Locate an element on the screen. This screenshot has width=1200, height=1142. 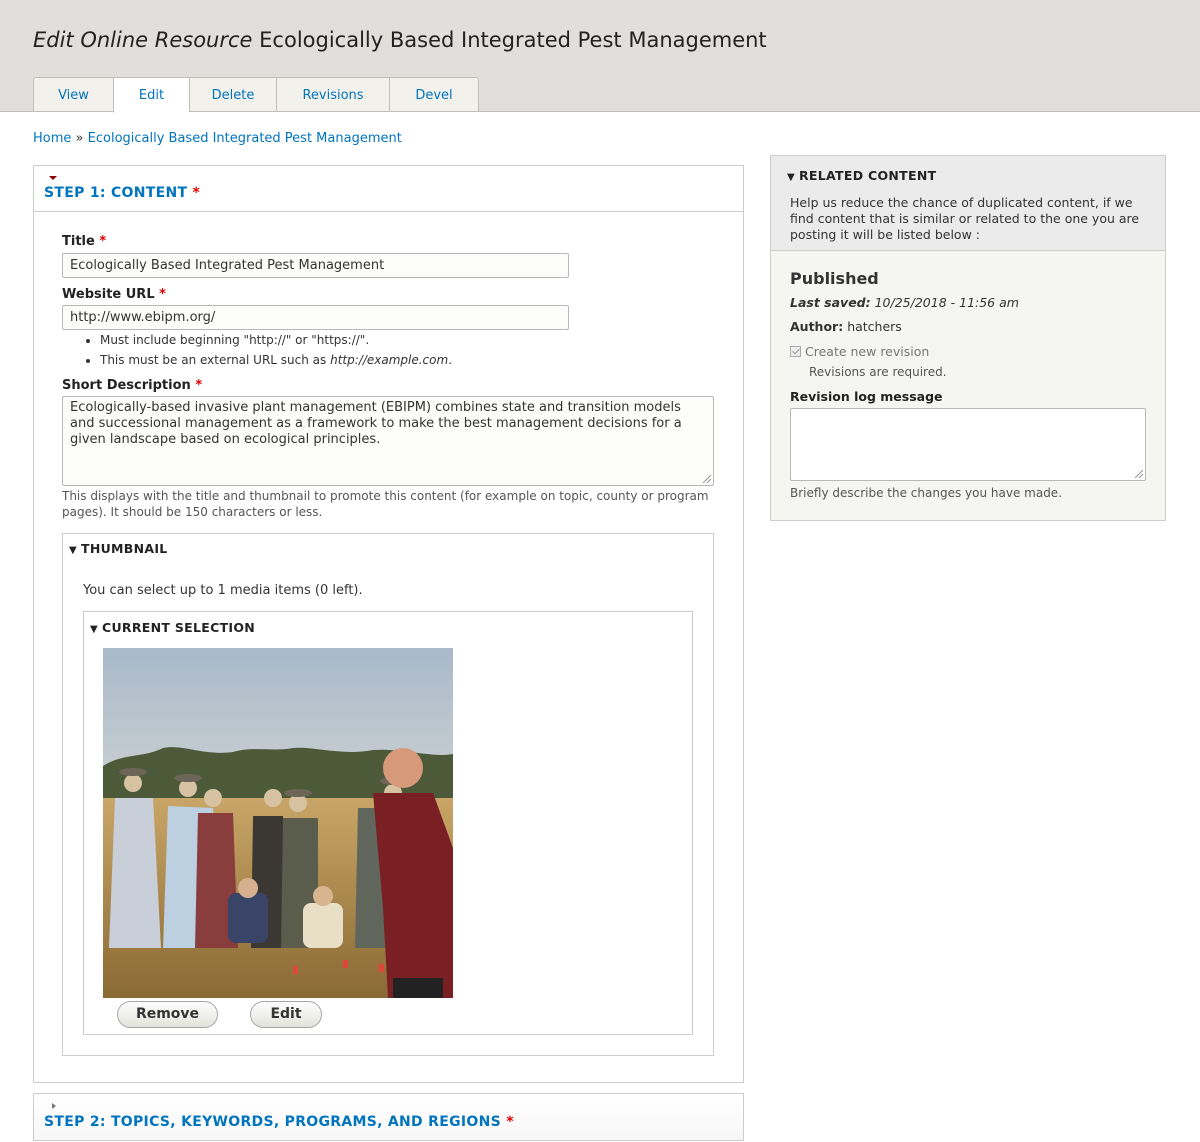
author-label: Author: is located at coordinates (817, 326).